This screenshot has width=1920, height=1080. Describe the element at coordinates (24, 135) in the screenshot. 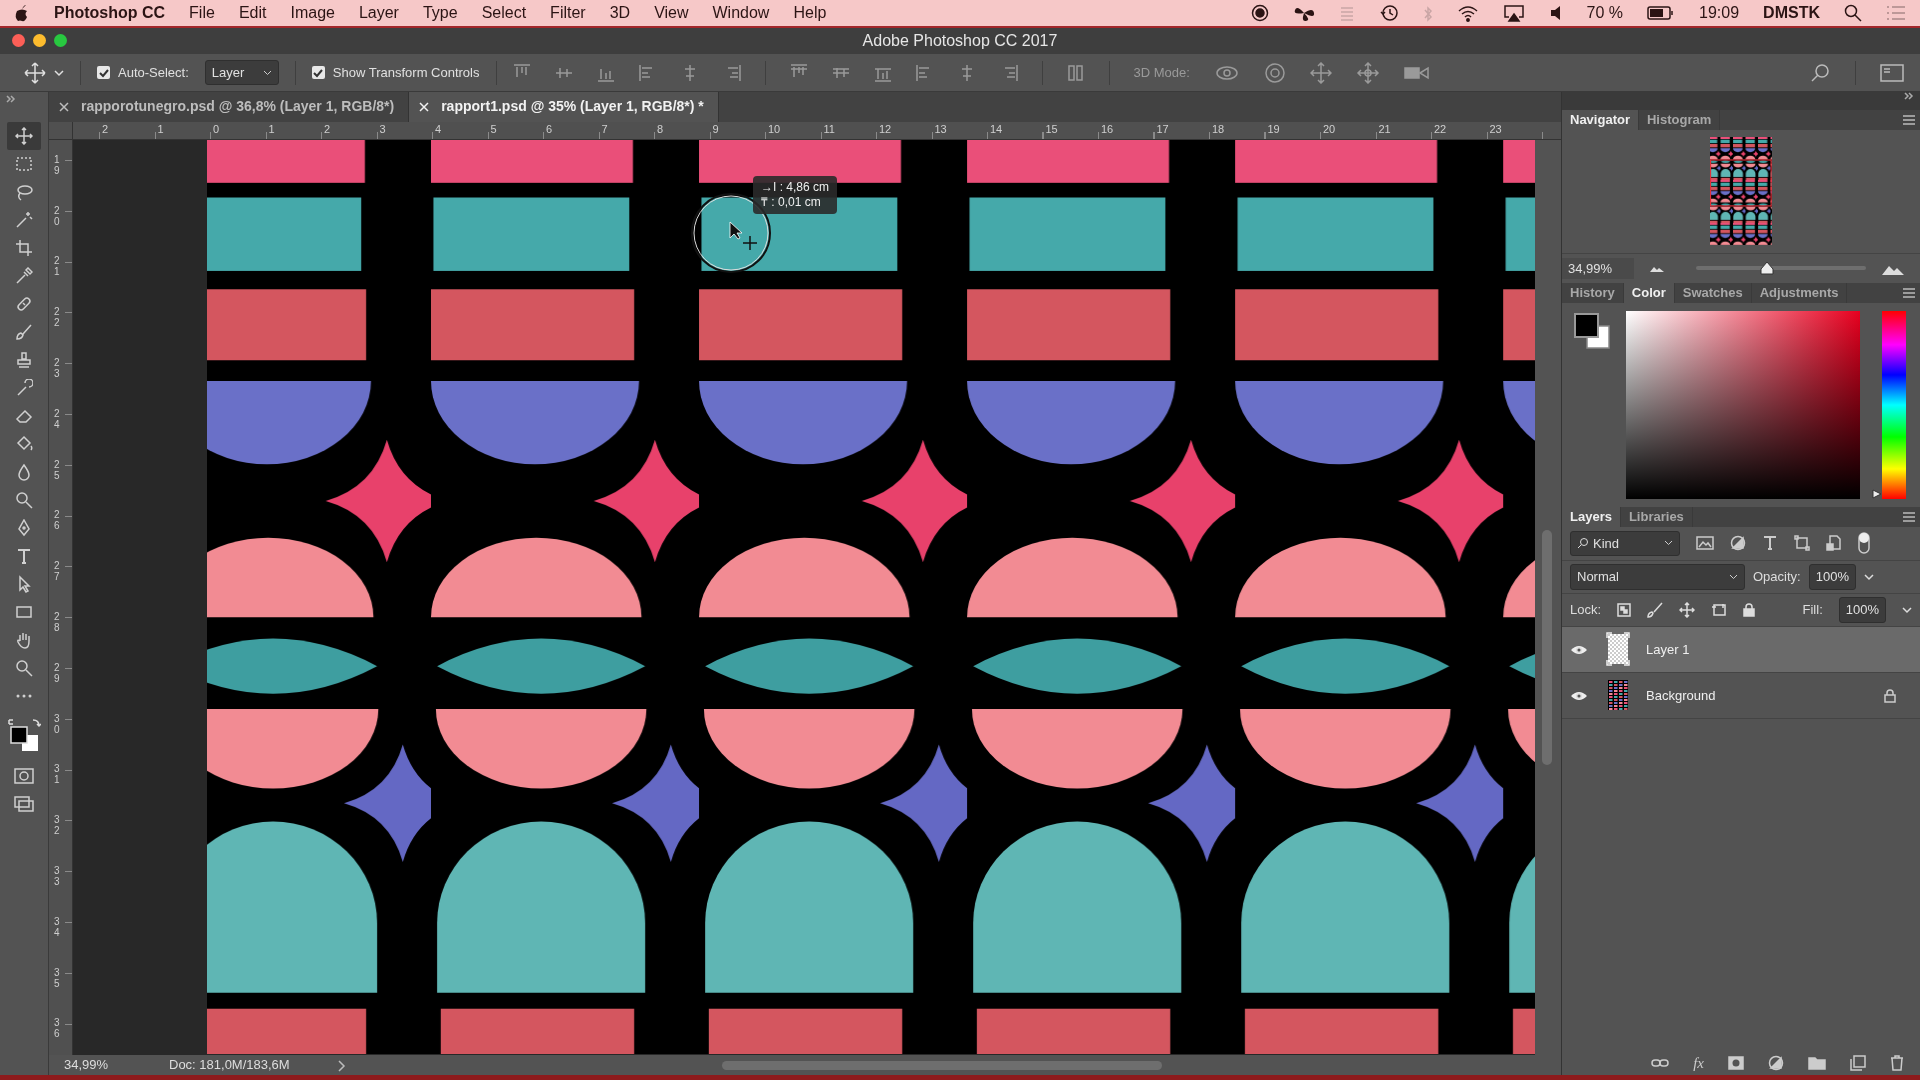

I see `tool-button` at that location.